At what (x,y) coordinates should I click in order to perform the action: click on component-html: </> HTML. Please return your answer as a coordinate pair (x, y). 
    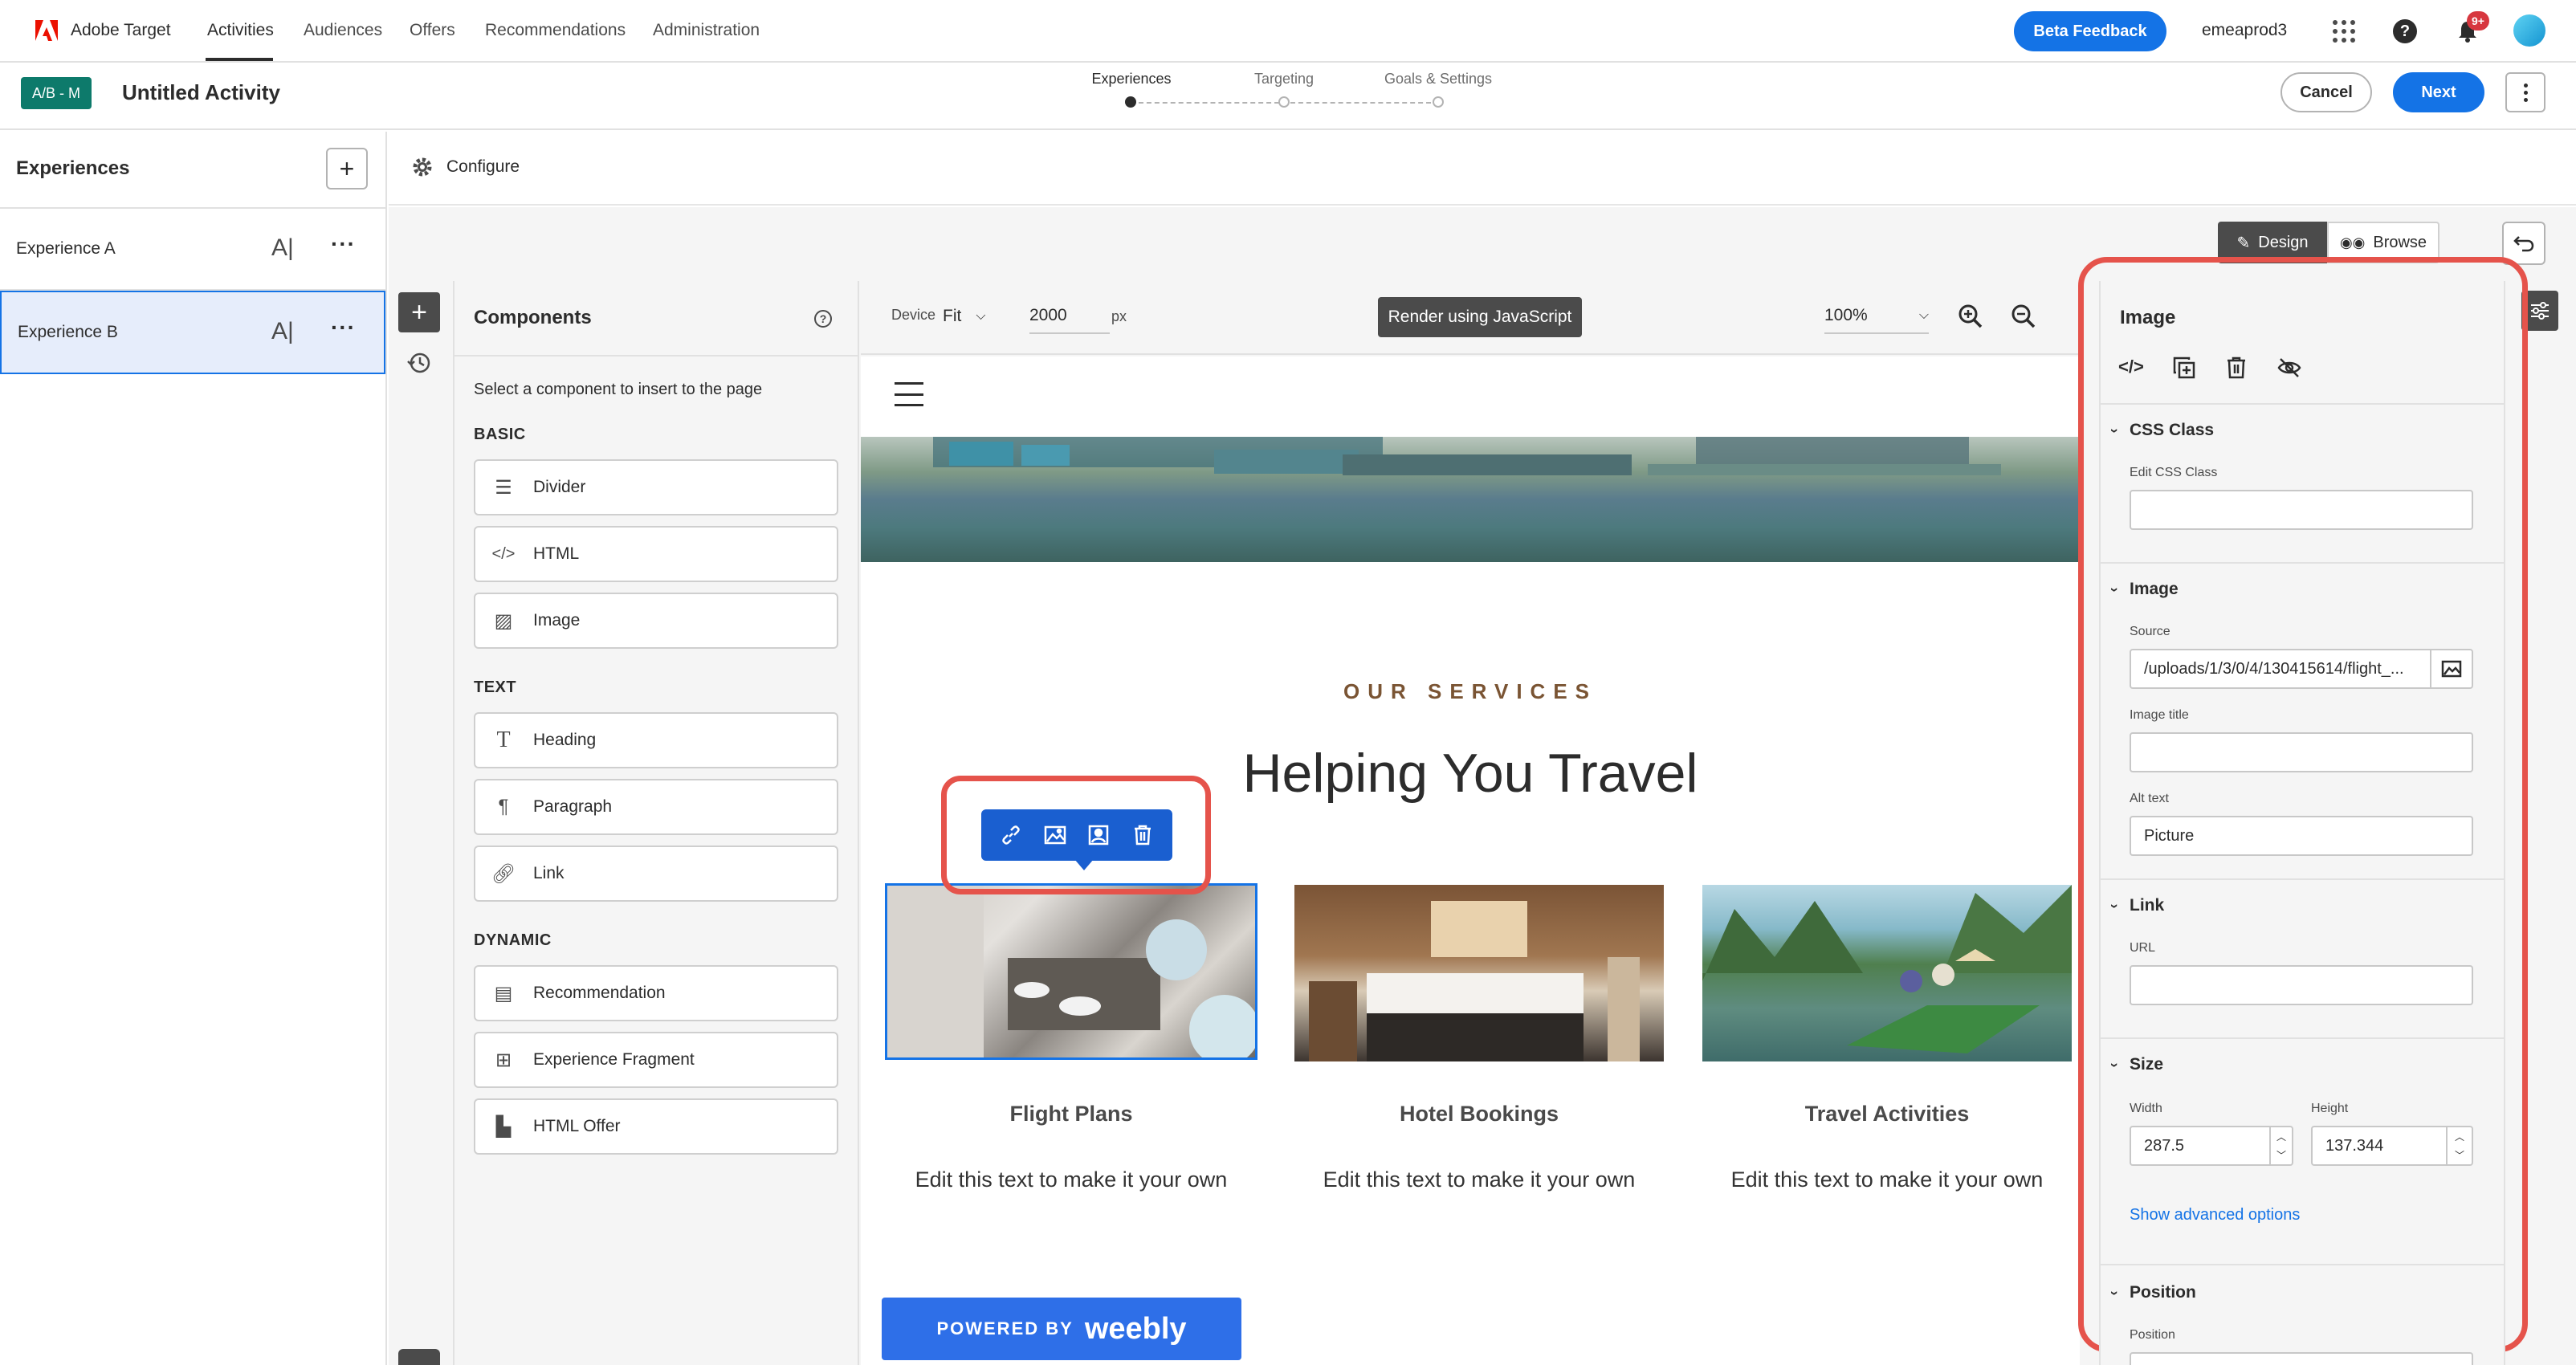
    Looking at the image, I should click on (656, 554).